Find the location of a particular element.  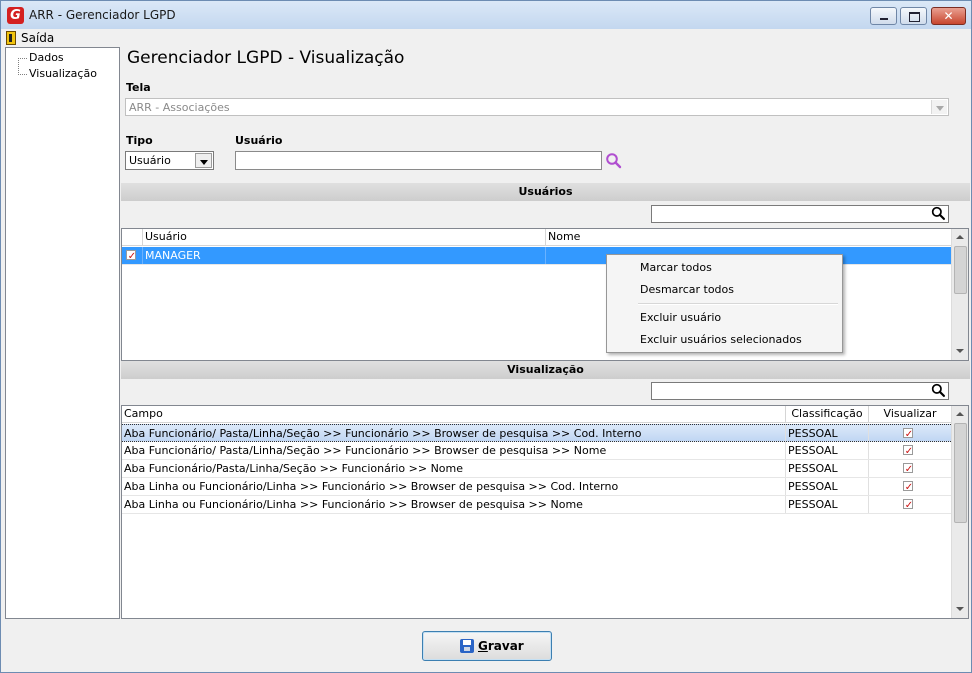

sidebar-item-visualizacao: Visualização is located at coordinates (63, 73).